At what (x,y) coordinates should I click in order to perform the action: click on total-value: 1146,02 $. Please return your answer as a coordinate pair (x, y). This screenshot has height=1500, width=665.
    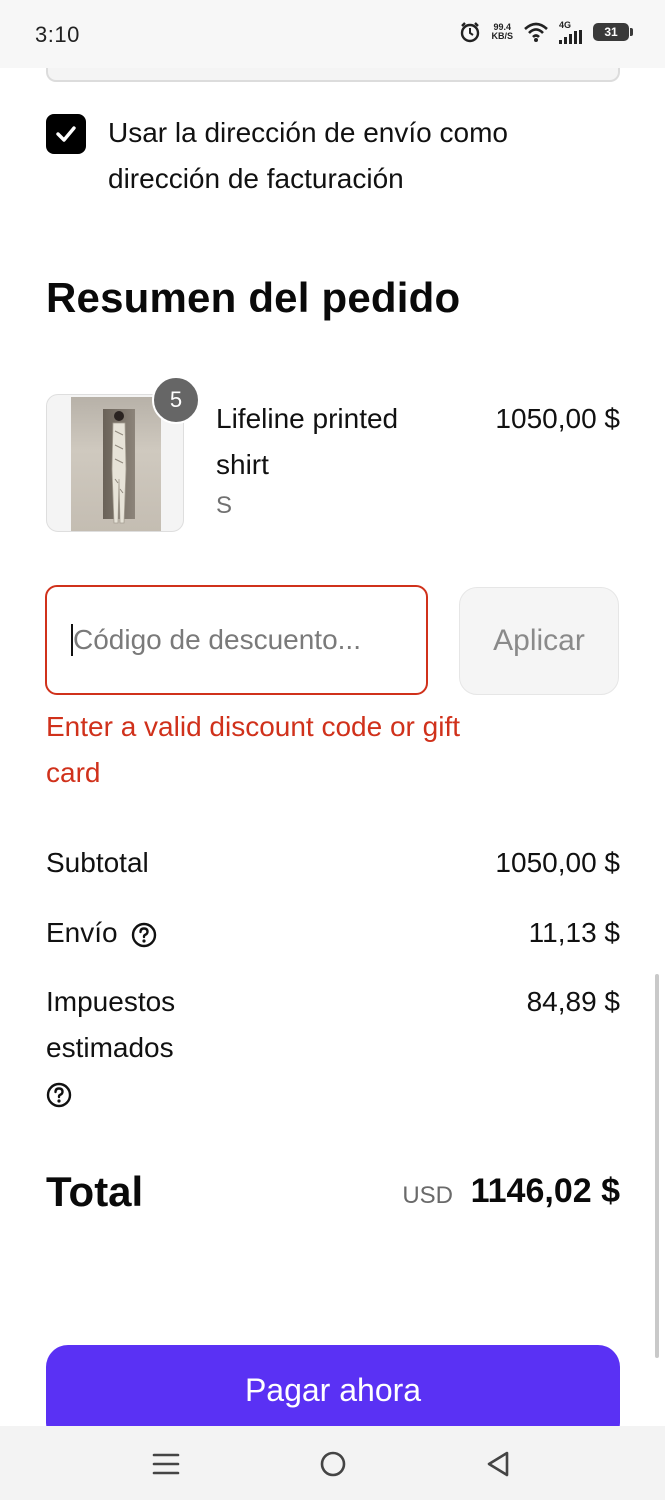
    Looking at the image, I should click on (545, 1191).